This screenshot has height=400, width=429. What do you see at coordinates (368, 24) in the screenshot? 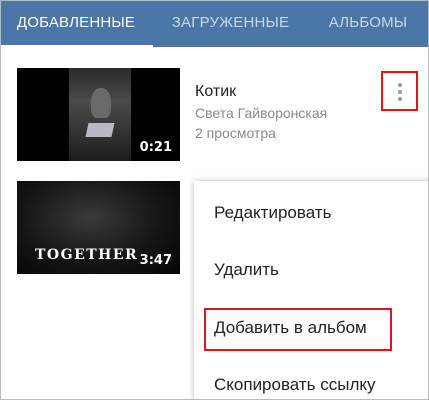
I see `tab-albums: АЛЬБОМЫ` at bounding box center [368, 24].